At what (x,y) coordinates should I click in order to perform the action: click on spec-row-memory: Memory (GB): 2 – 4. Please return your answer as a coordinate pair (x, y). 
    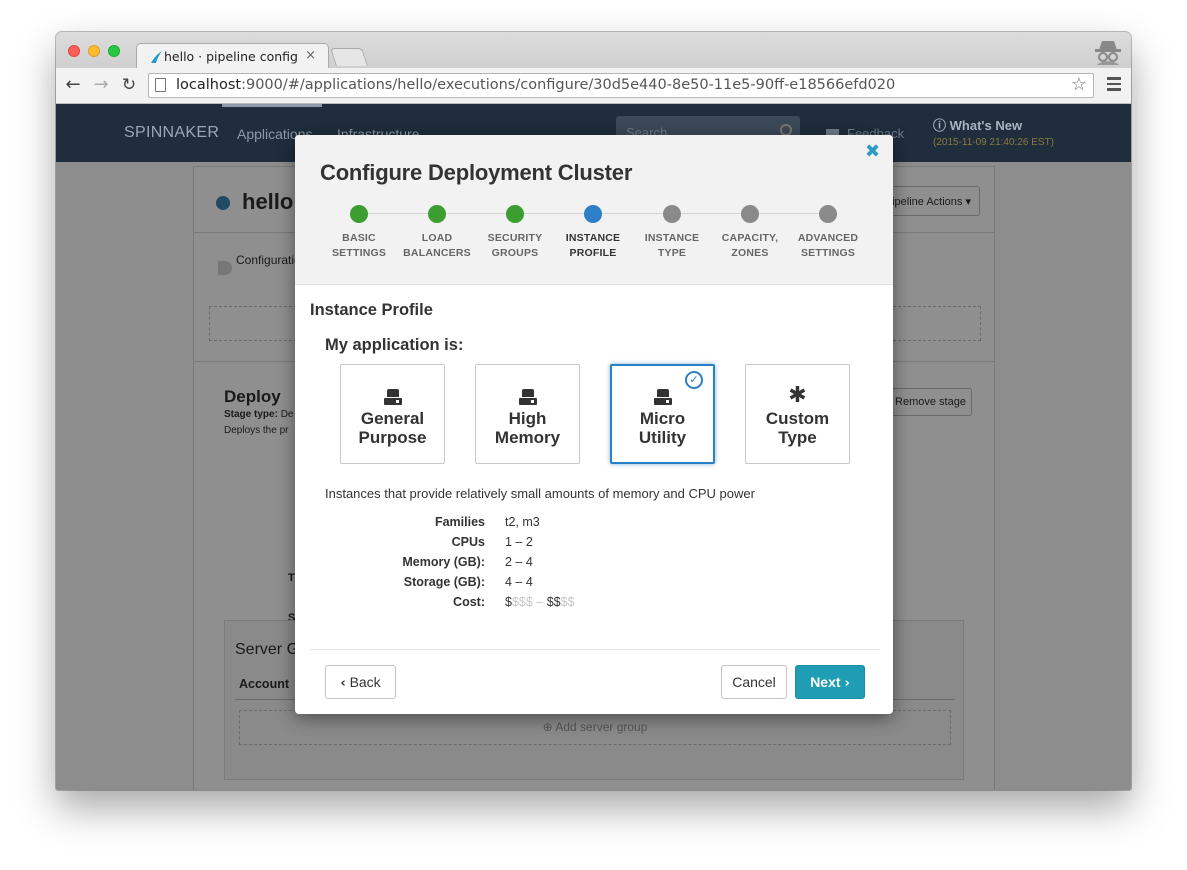
    Looking at the image, I should click on (594, 565).